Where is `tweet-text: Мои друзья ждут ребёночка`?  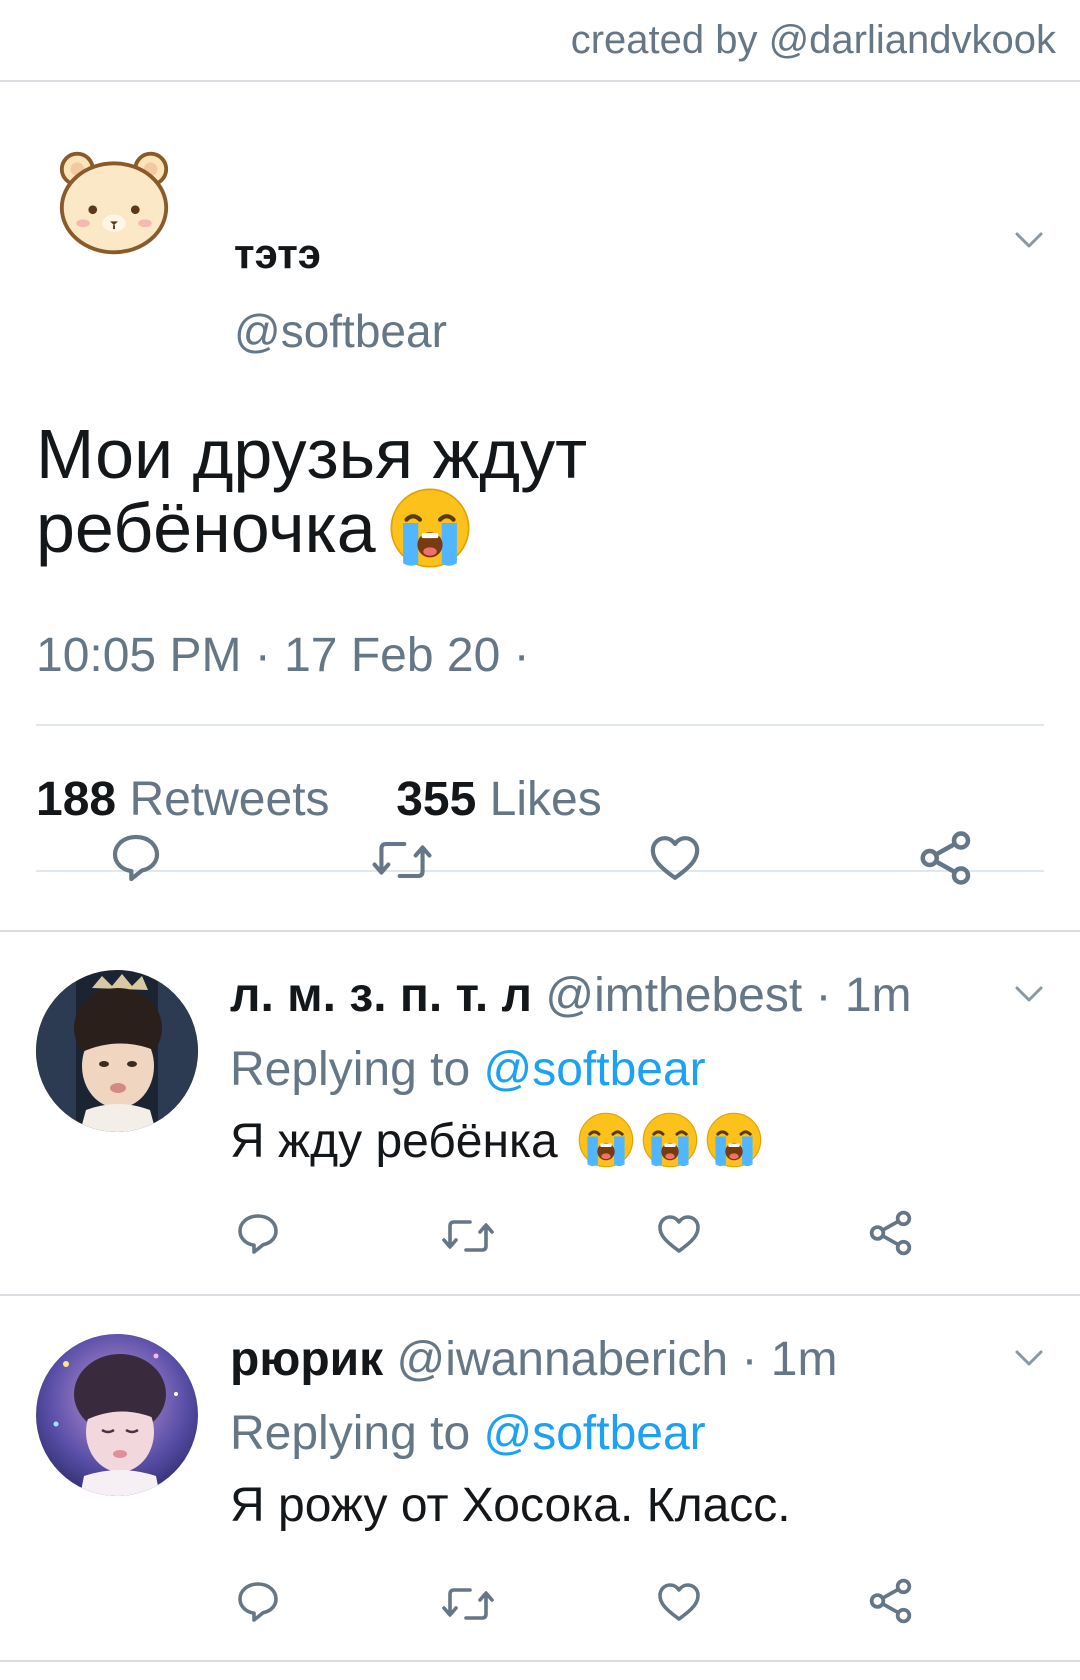
tweet-text: Мои друзья ждут ребёночка is located at coordinates (536, 496).